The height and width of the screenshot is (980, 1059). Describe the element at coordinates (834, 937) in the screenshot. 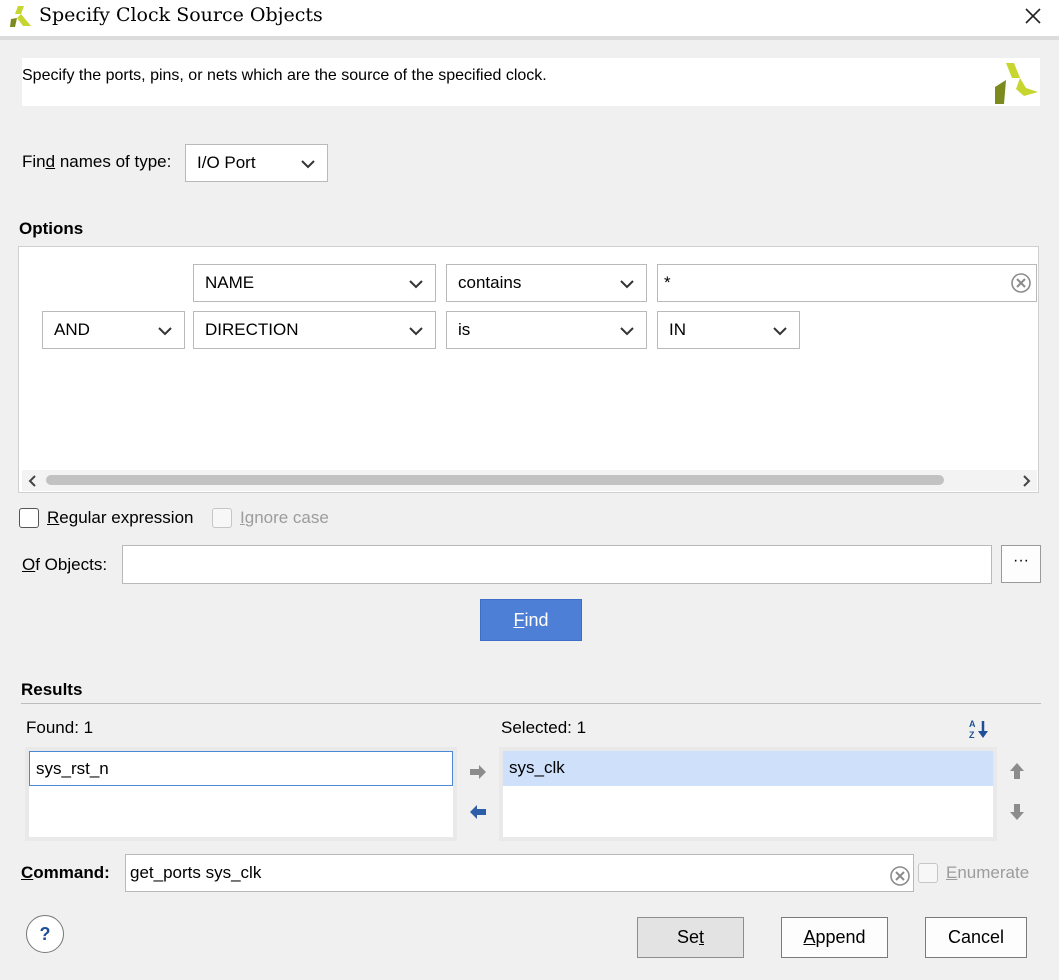

I see `append-button: Append` at that location.